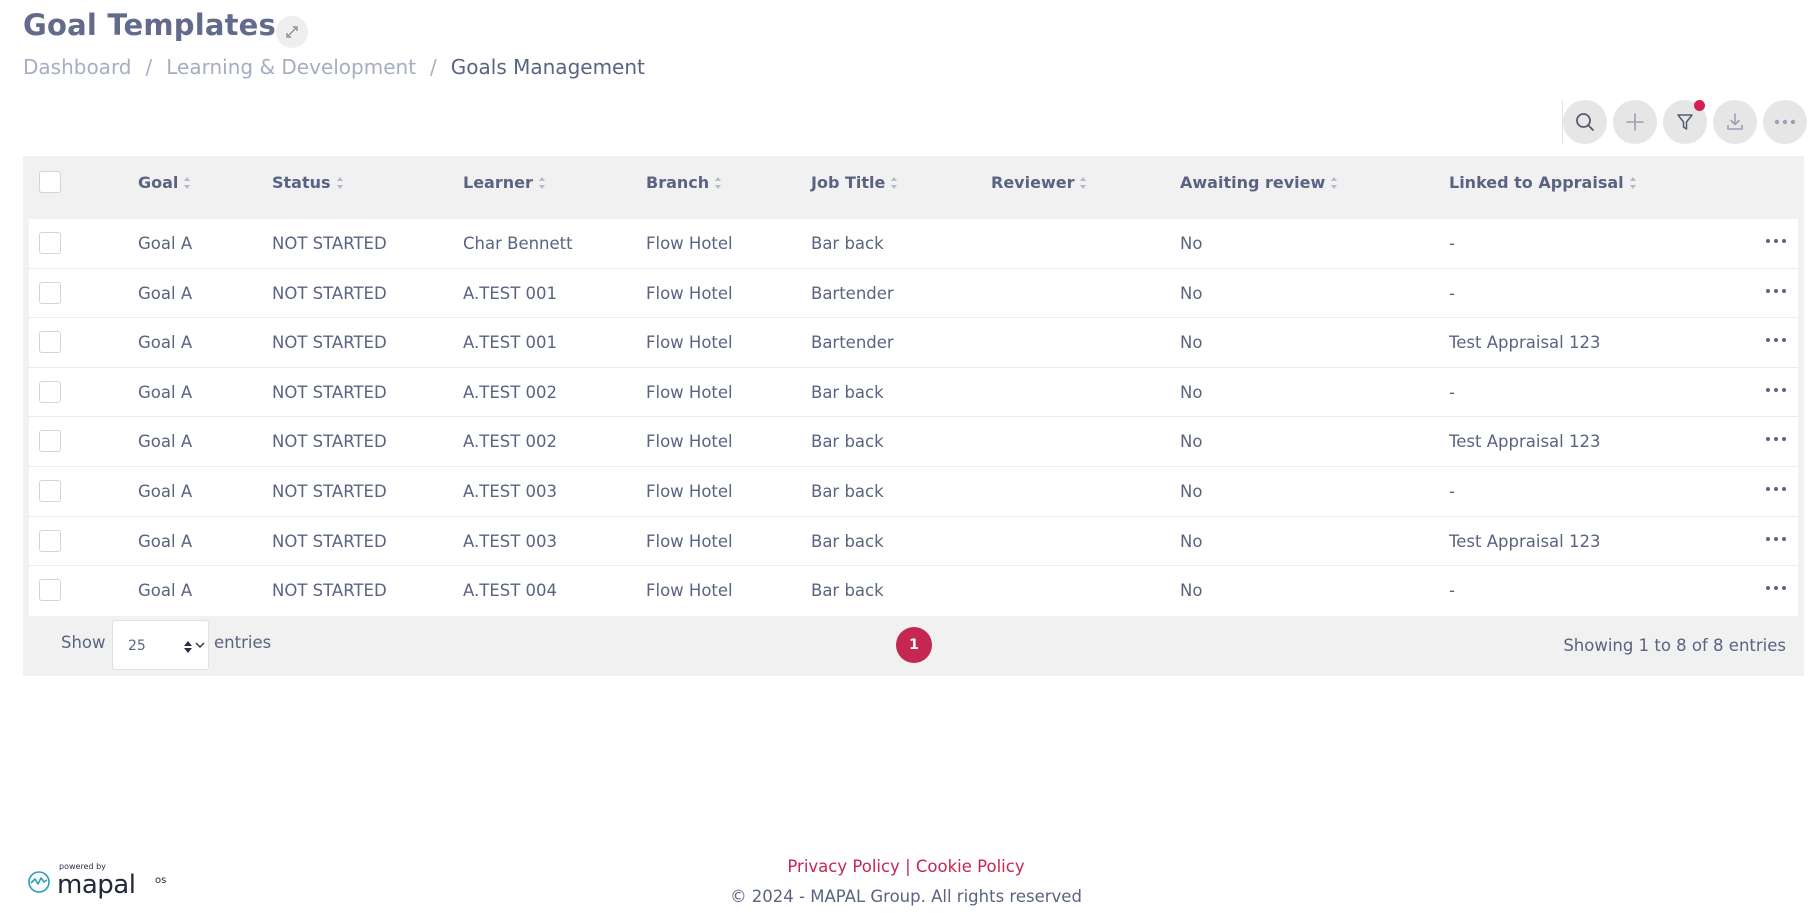 The width and height of the screenshot is (1812, 913). Describe the element at coordinates (1635, 122) in the screenshot. I see `add-button` at that location.